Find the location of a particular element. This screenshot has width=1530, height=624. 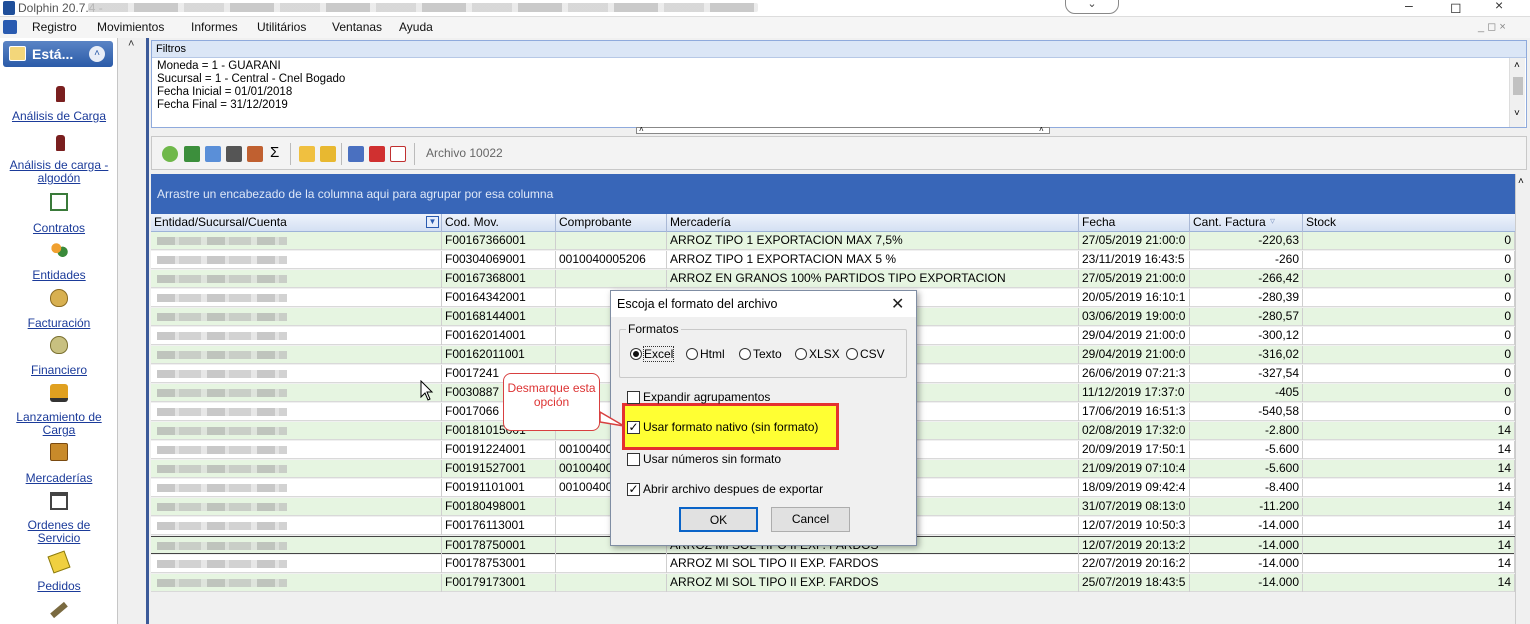

checkbox-formato-nativo: ✓ Usar formato nativo (sin formato) is located at coordinates (722, 427).